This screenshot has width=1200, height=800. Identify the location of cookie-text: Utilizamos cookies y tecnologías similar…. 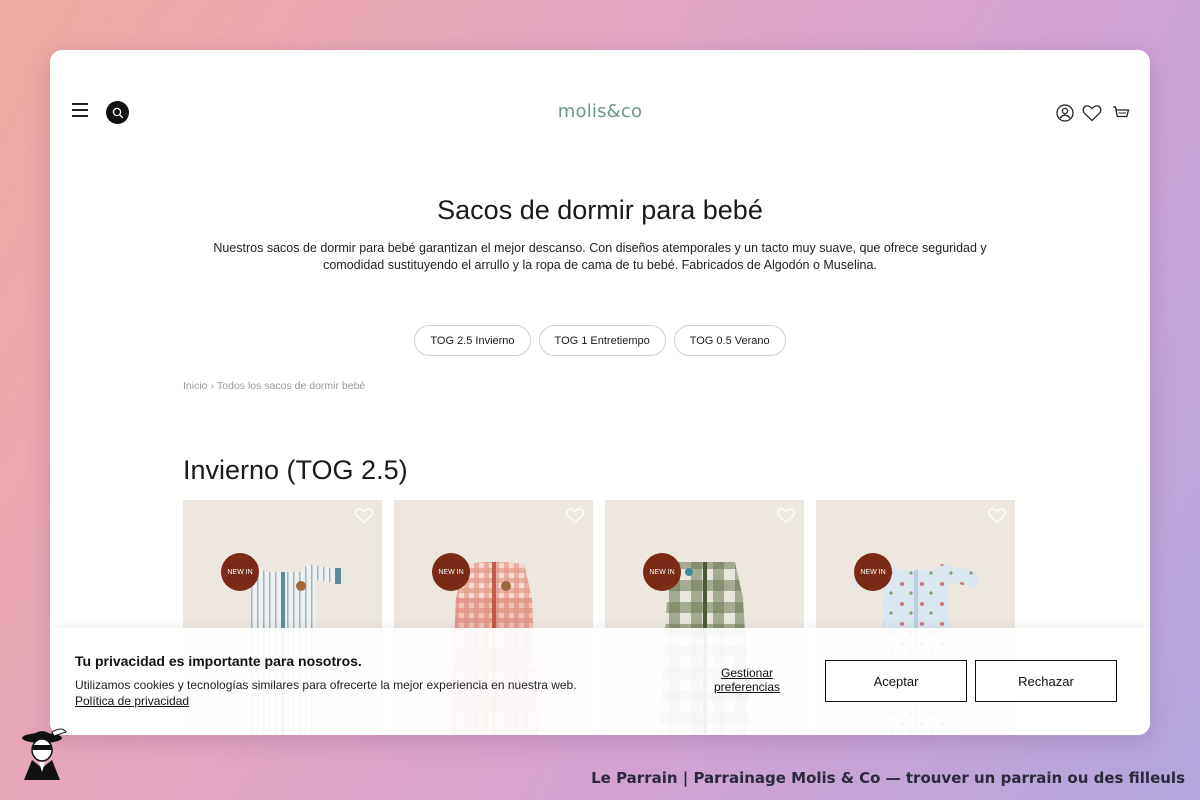
(326, 685).